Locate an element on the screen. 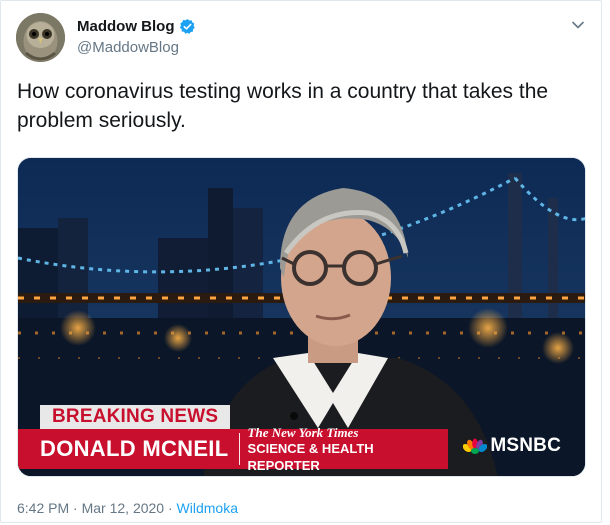 The width and height of the screenshot is (610, 525). tweet-time: 6:42 PM is located at coordinates (43, 508).